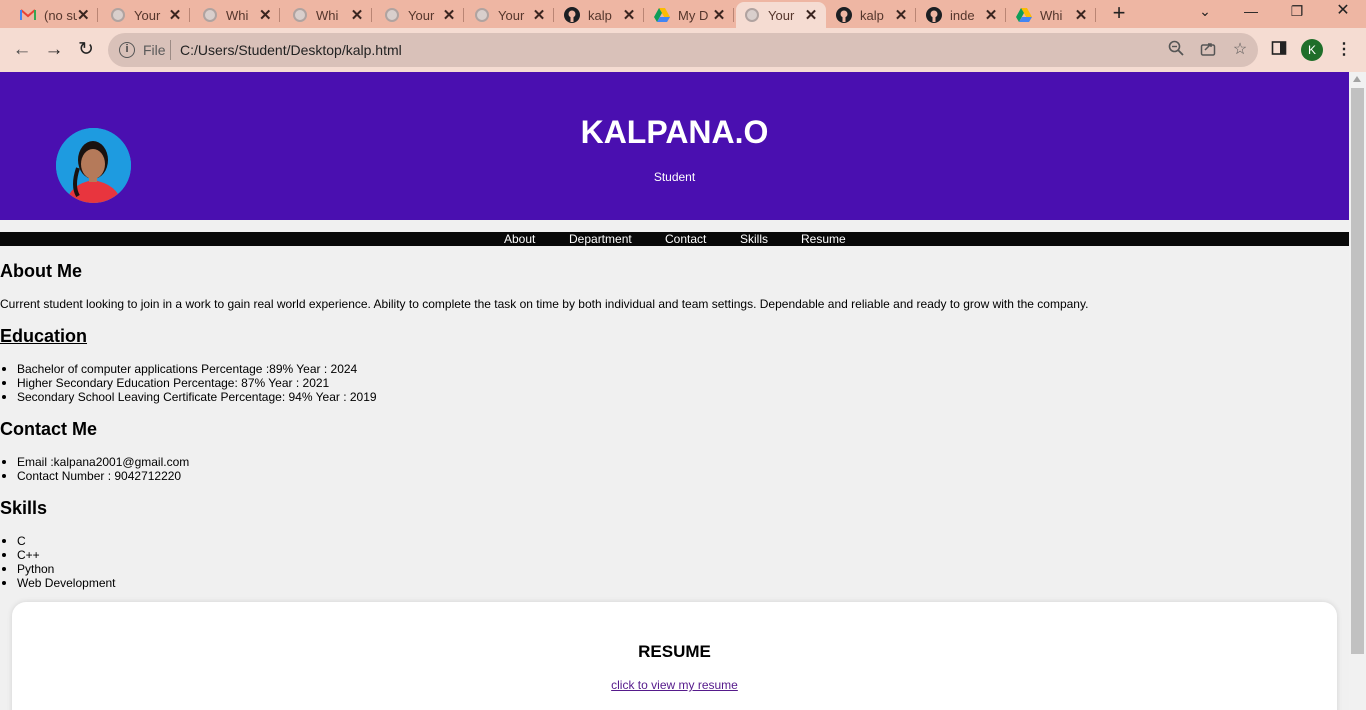 This screenshot has height=710, width=1366. I want to click on browser-tab: inde ✕, so click(962, 15).